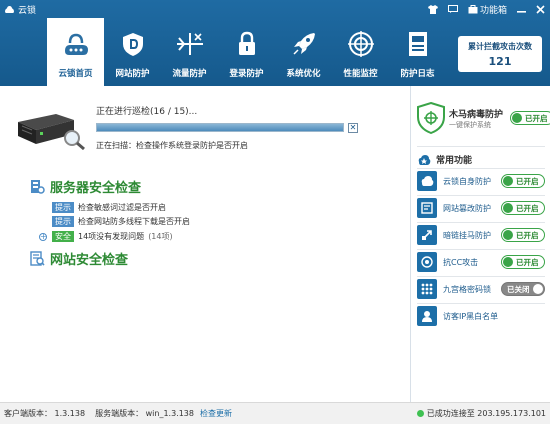 The image size is (550, 424). I want to click on rocket-icon, so click(304, 44).